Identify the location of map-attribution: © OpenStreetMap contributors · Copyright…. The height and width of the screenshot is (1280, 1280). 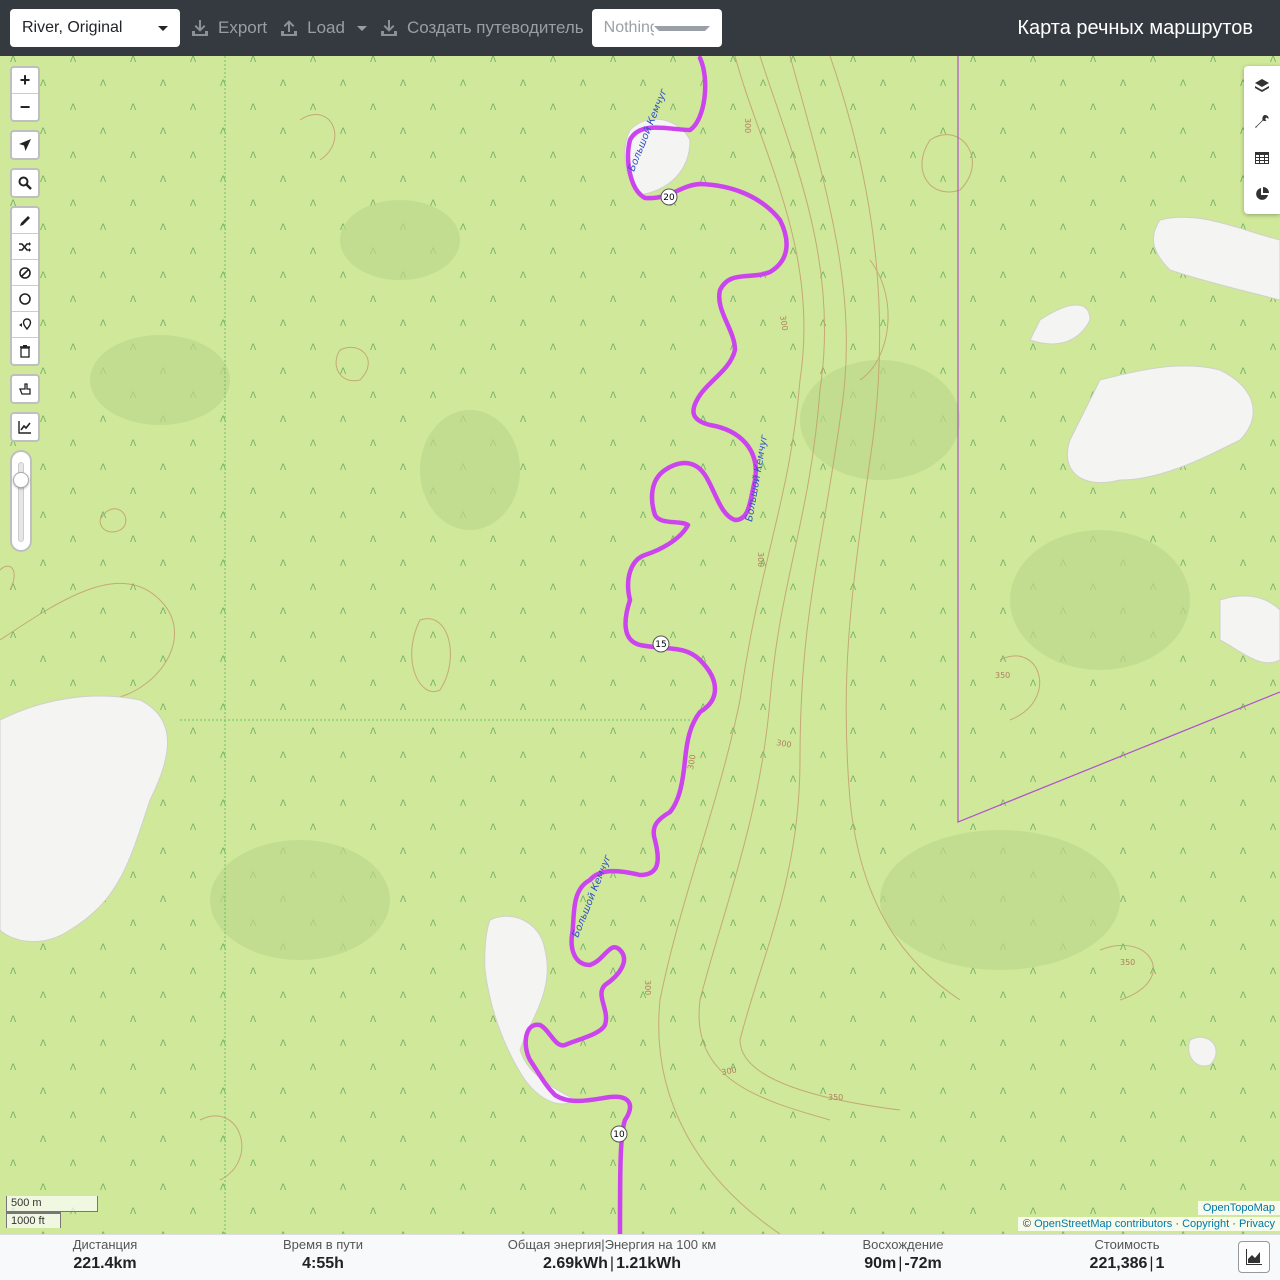
(1148, 1224).